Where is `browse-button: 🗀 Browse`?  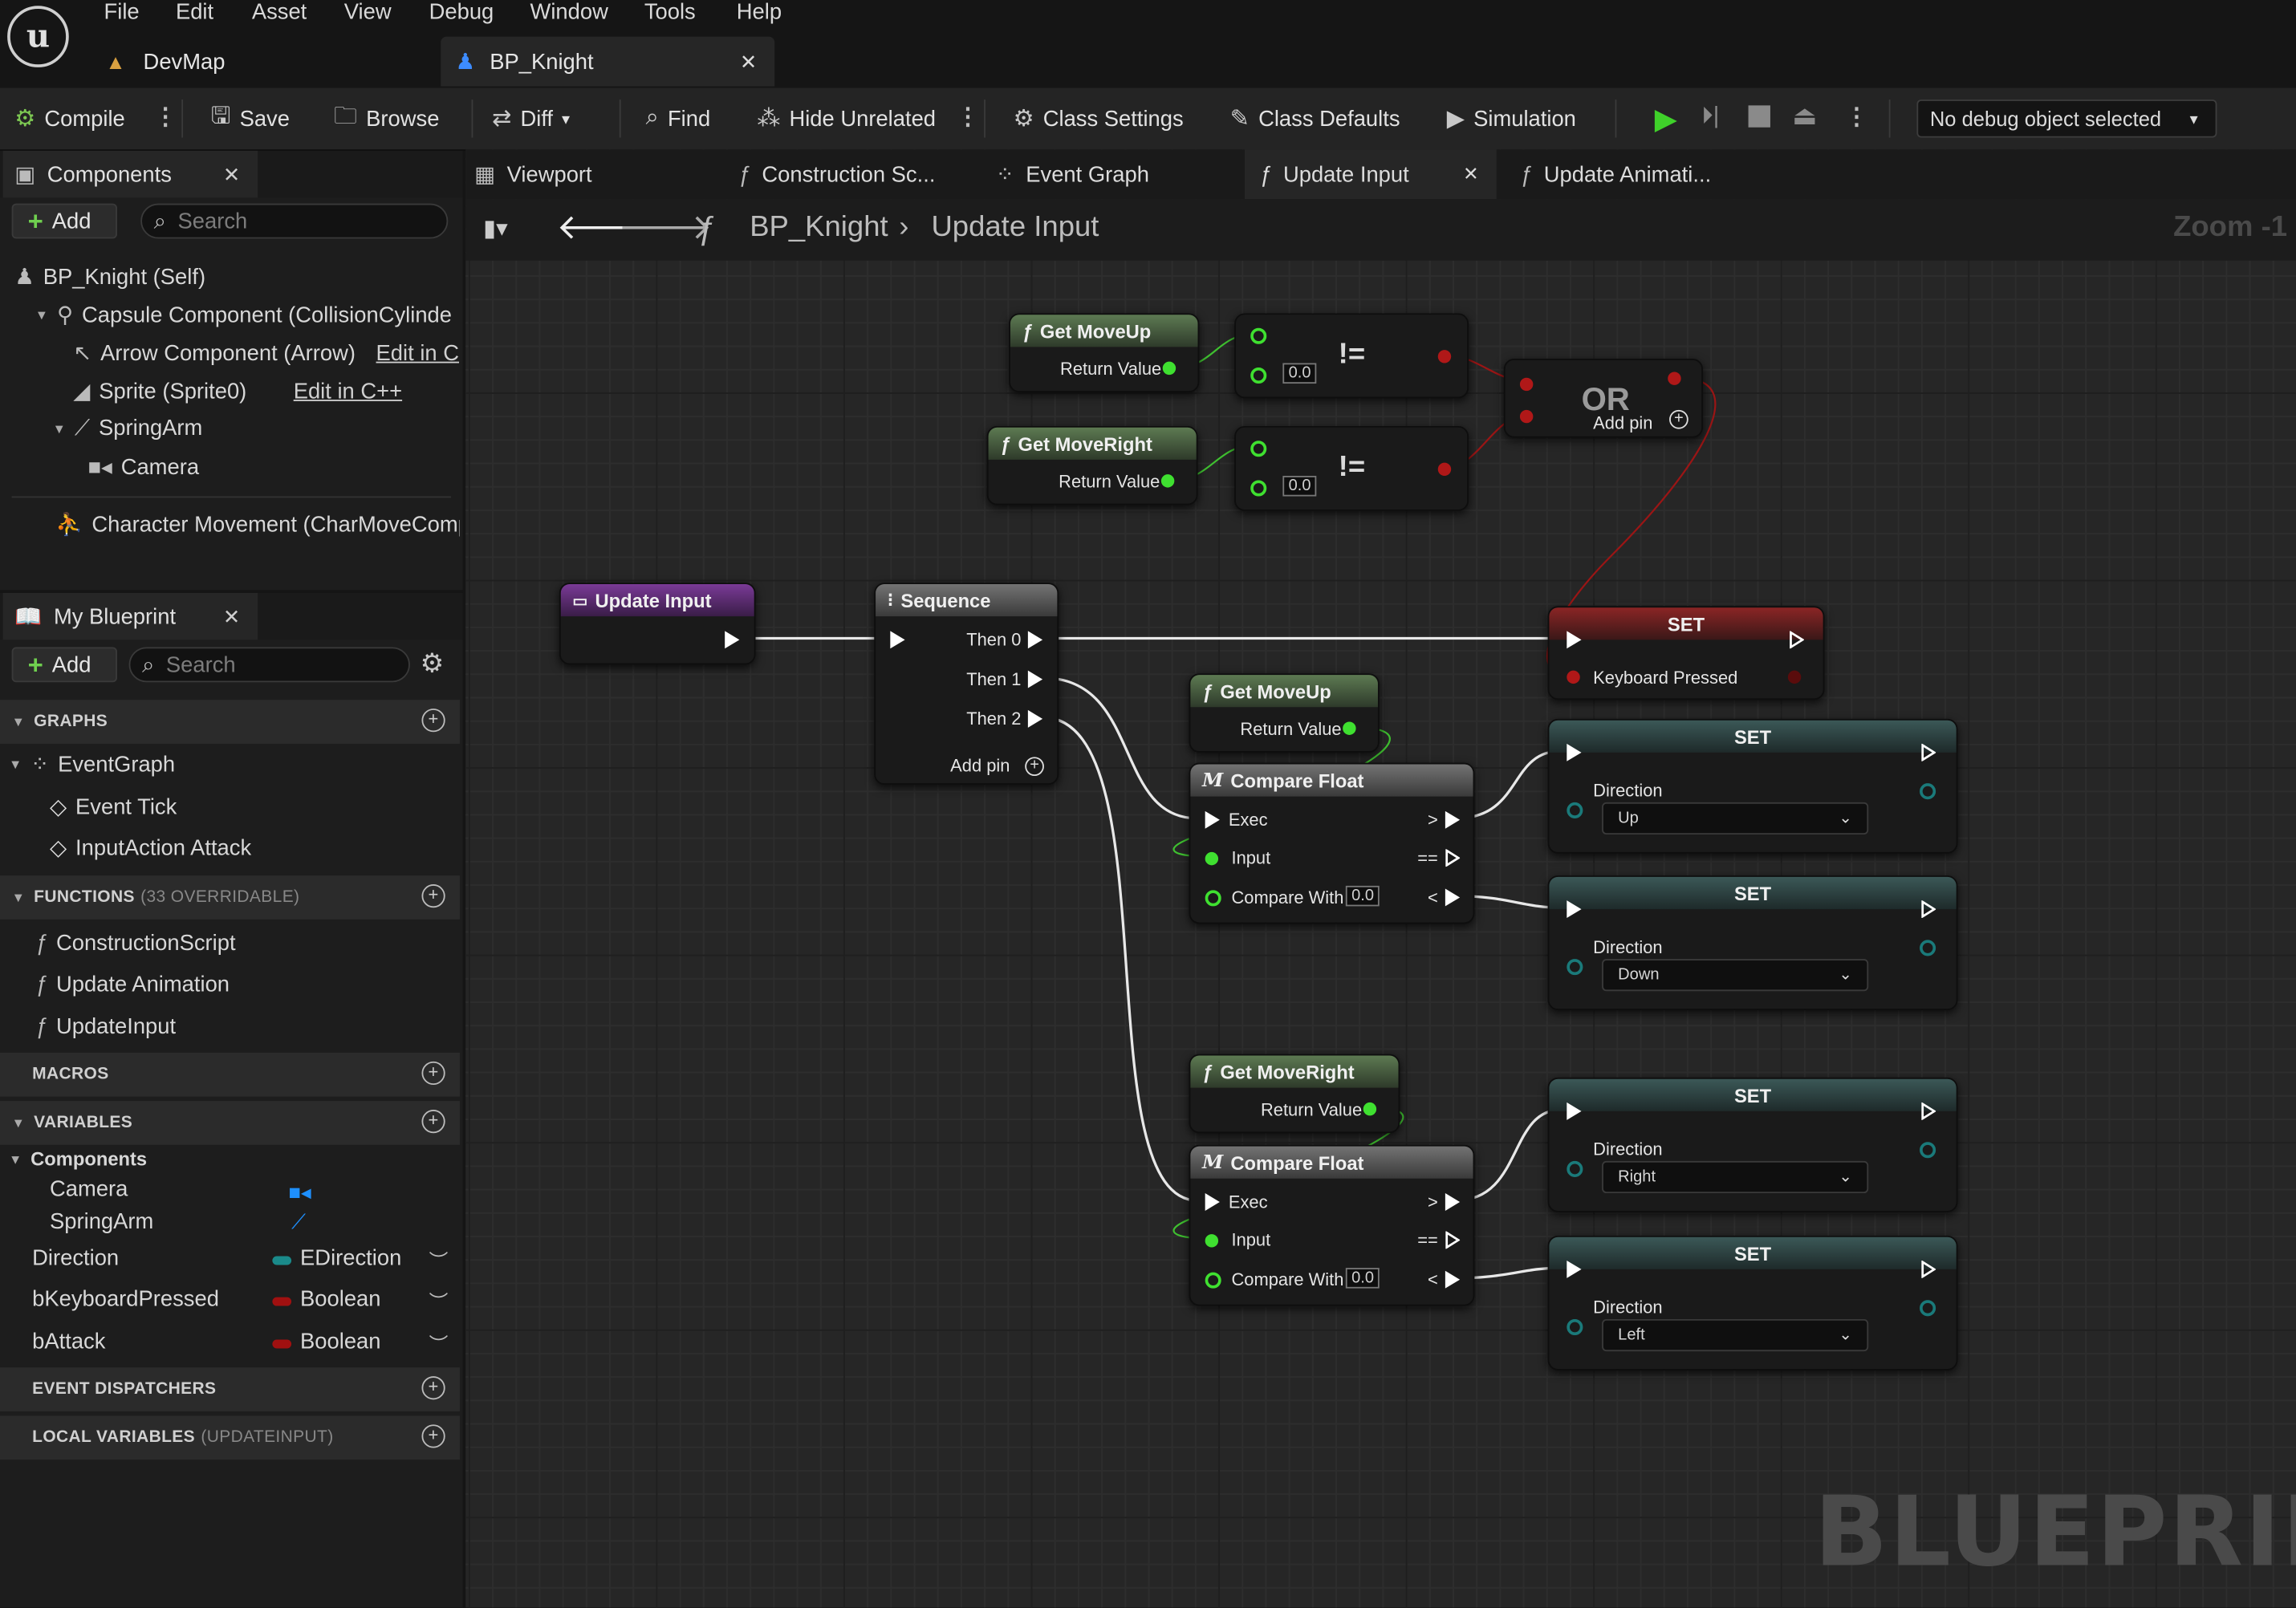 browse-button: 🗀 Browse is located at coordinates (386, 118).